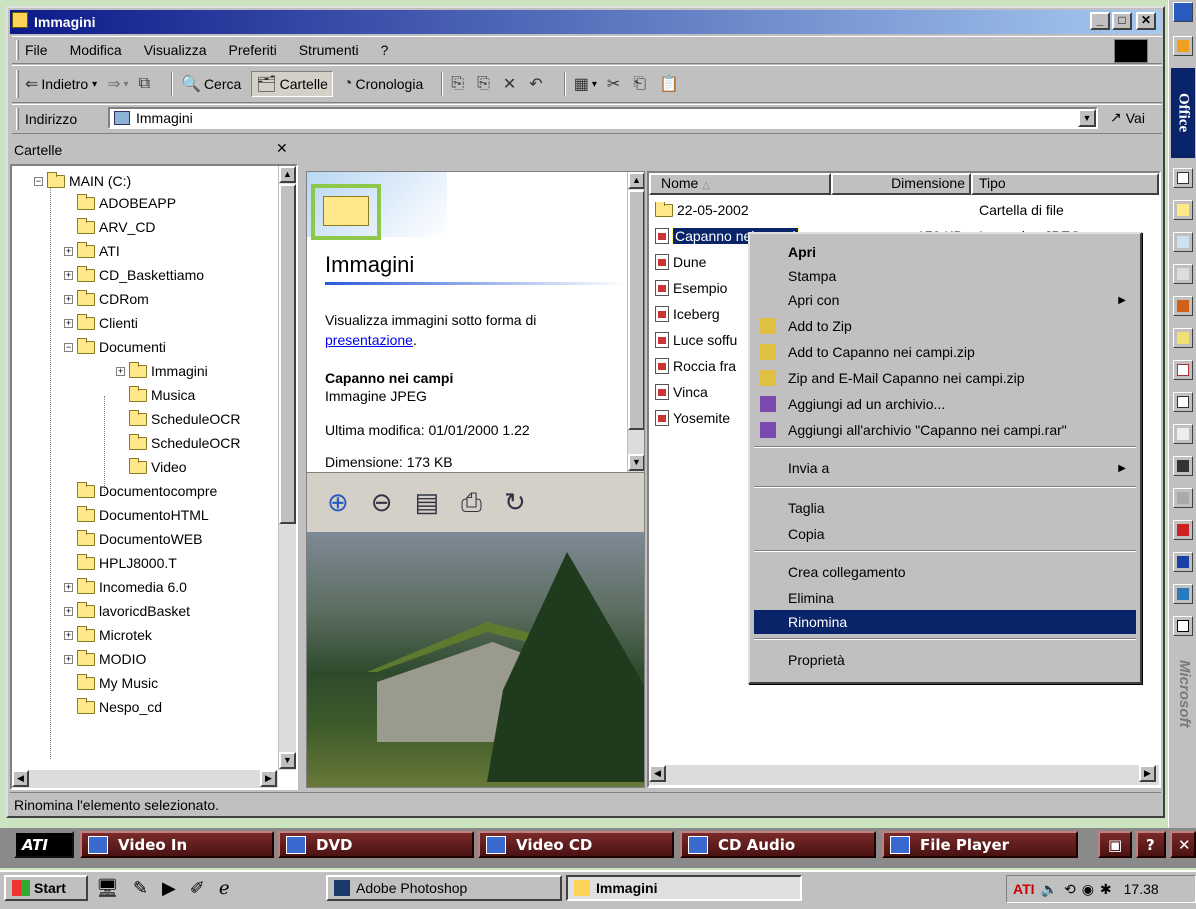  Describe the element at coordinates (92, 251) in the screenshot. I see `tree-item: + ATI` at that location.